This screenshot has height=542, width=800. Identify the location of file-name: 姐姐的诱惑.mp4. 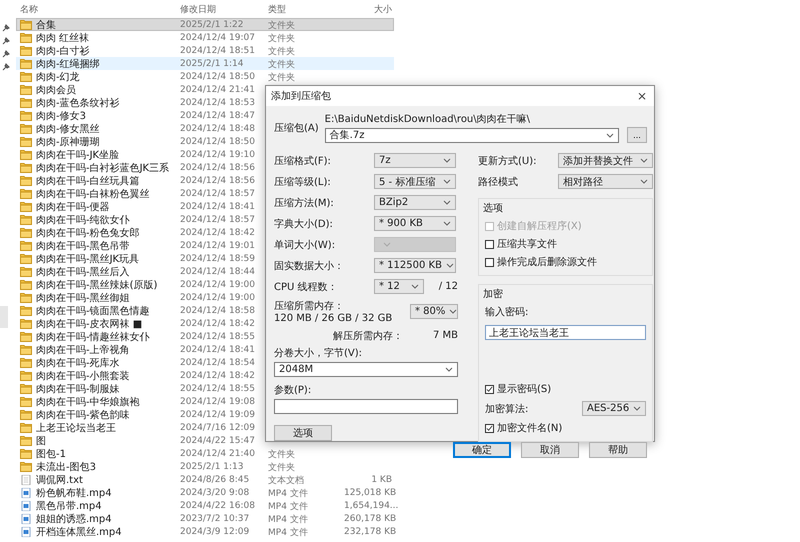
(74, 519).